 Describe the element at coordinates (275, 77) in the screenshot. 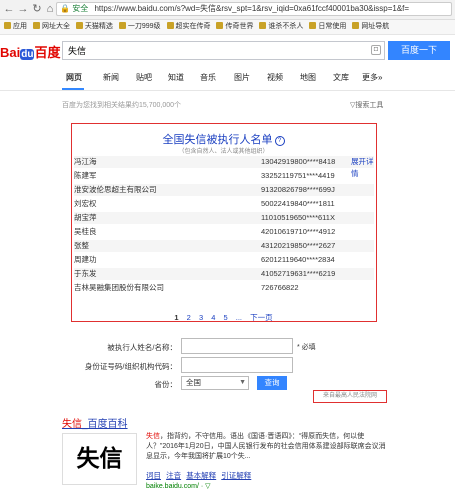

I see `tab-video: 视频` at that location.